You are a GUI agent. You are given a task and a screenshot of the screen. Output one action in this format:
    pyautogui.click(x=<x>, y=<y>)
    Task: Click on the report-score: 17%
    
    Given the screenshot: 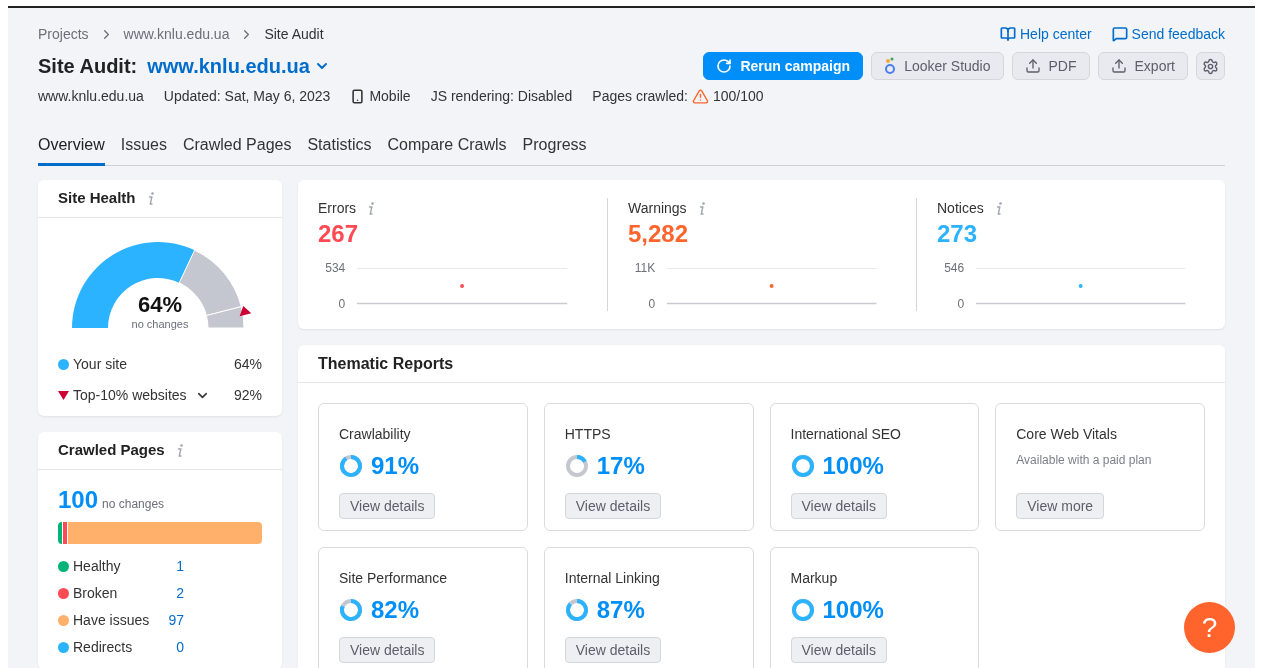 What is the action you would take?
    pyautogui.click(x=620, y=466)
    